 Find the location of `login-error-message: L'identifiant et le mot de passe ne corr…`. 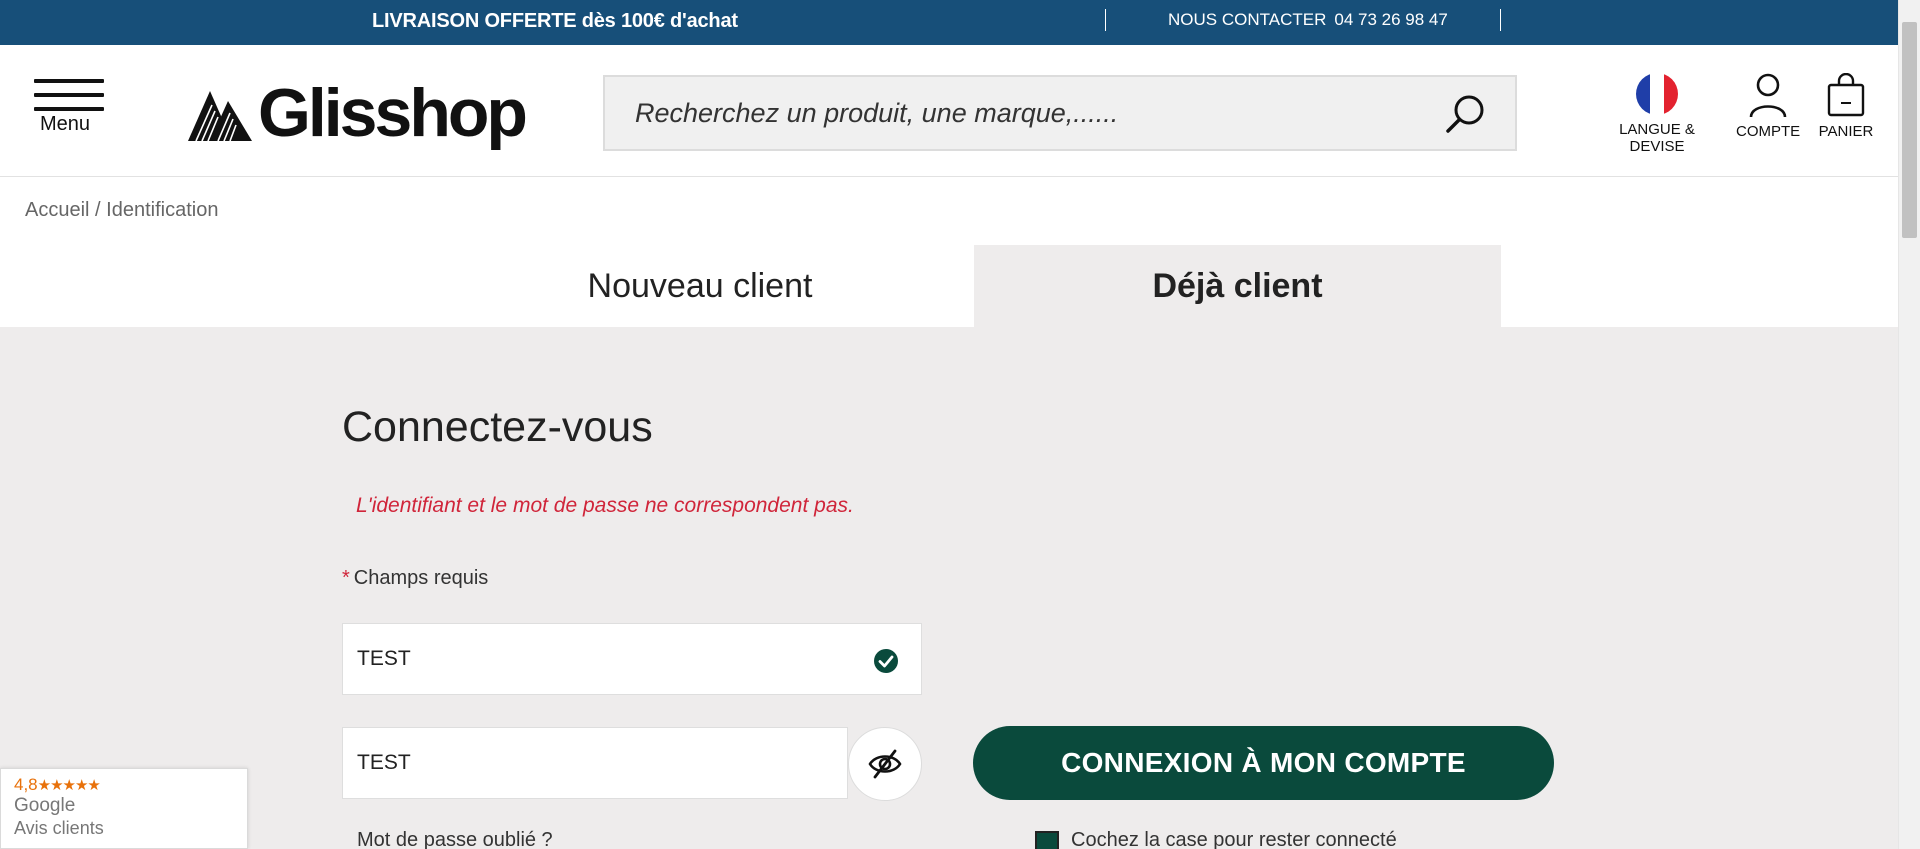

login-error-message: L'identifiant et le mot de passe ne corr… is located at coordinates (605, 505).